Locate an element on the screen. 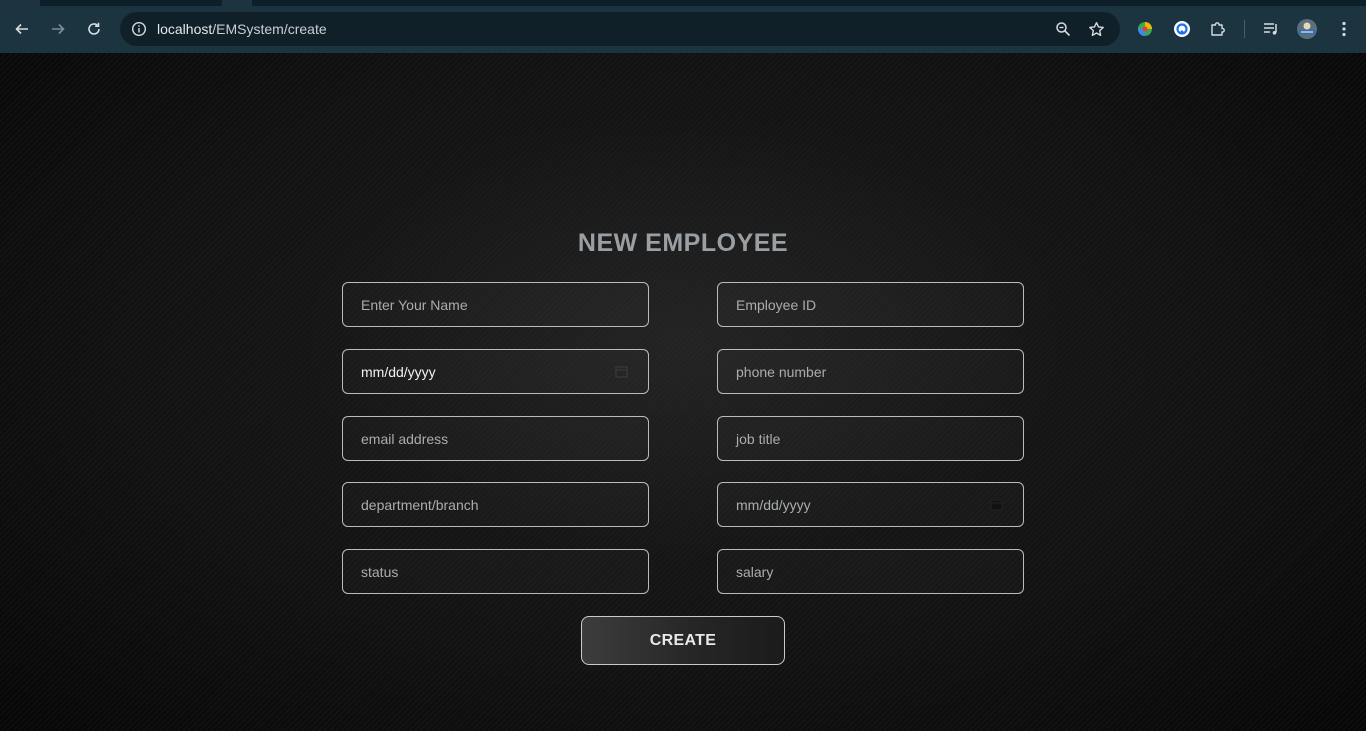 This screenshot has height=731, width=1366. colorful-extension-icon is located at coordinates (1145, 29).